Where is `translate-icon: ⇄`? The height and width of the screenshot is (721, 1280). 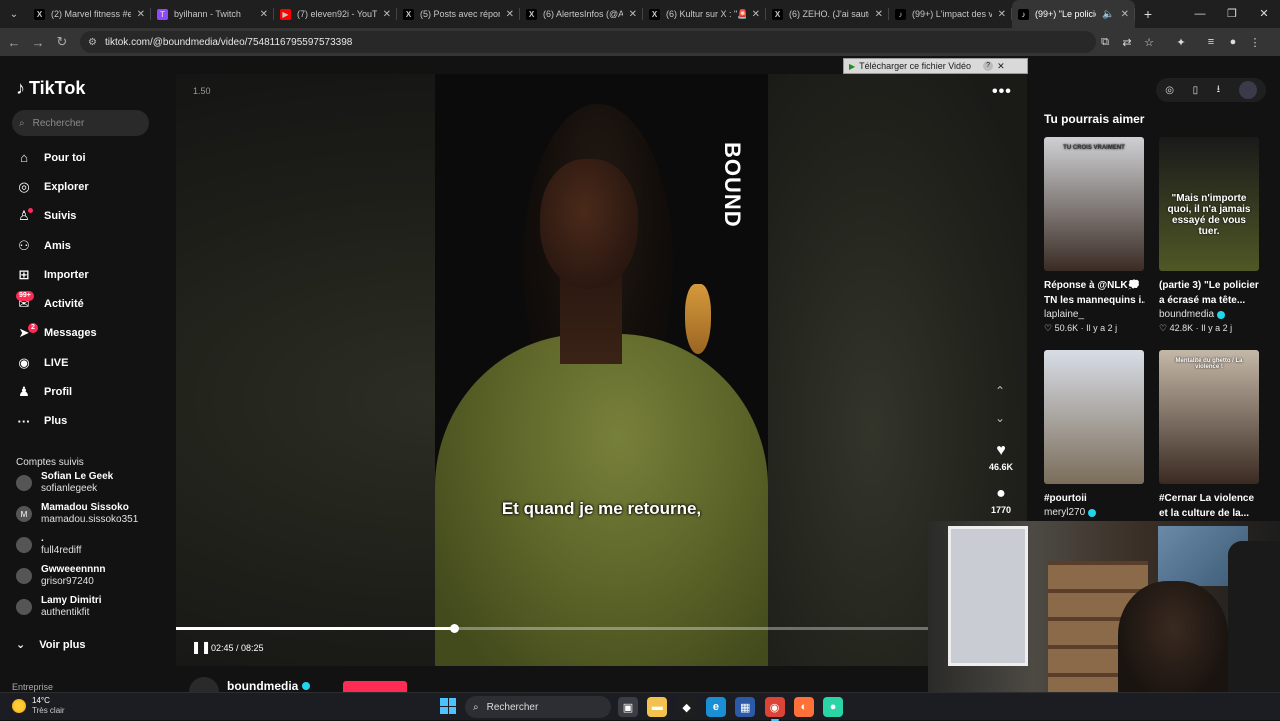
translate-icon: ⇄ is located at coordinates (1127, 42).